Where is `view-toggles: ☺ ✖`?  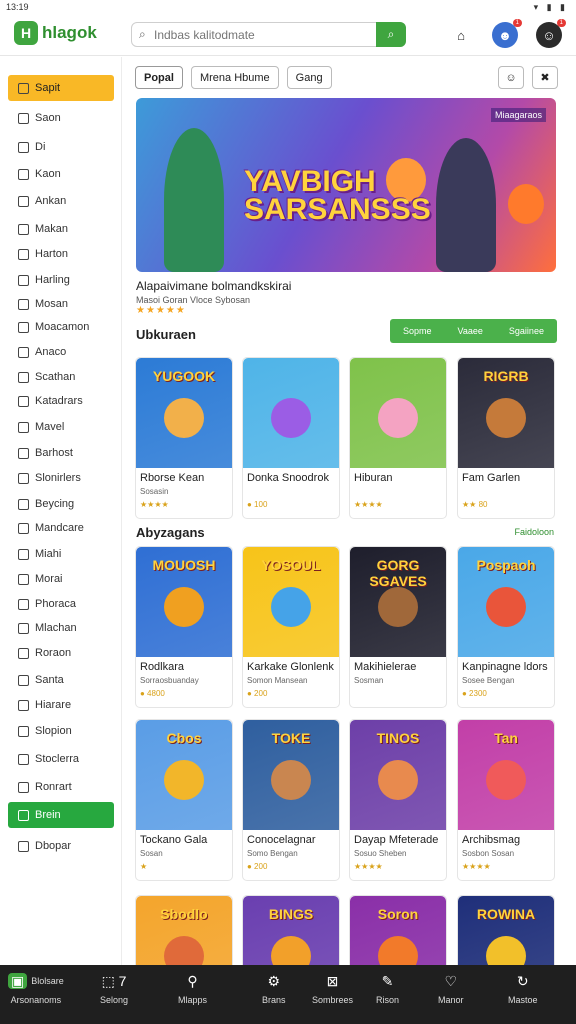
view-toggles: ☺ ✖ is located at coordinates (528, 77).